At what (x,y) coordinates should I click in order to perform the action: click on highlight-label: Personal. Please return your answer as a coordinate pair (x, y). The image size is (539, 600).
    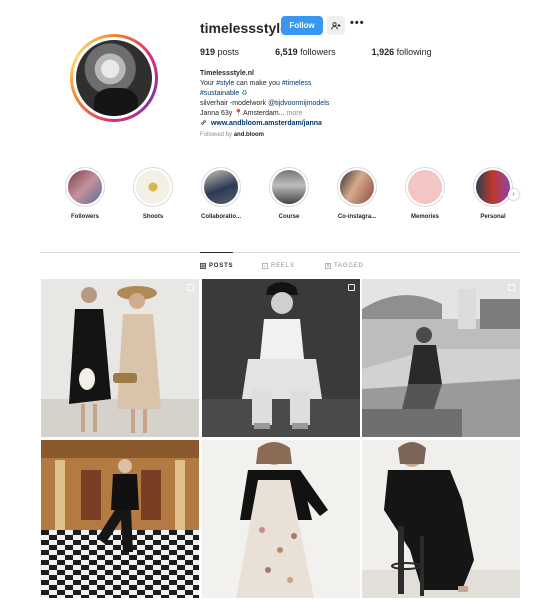
    Looking at the image, I should click on (493, 217).